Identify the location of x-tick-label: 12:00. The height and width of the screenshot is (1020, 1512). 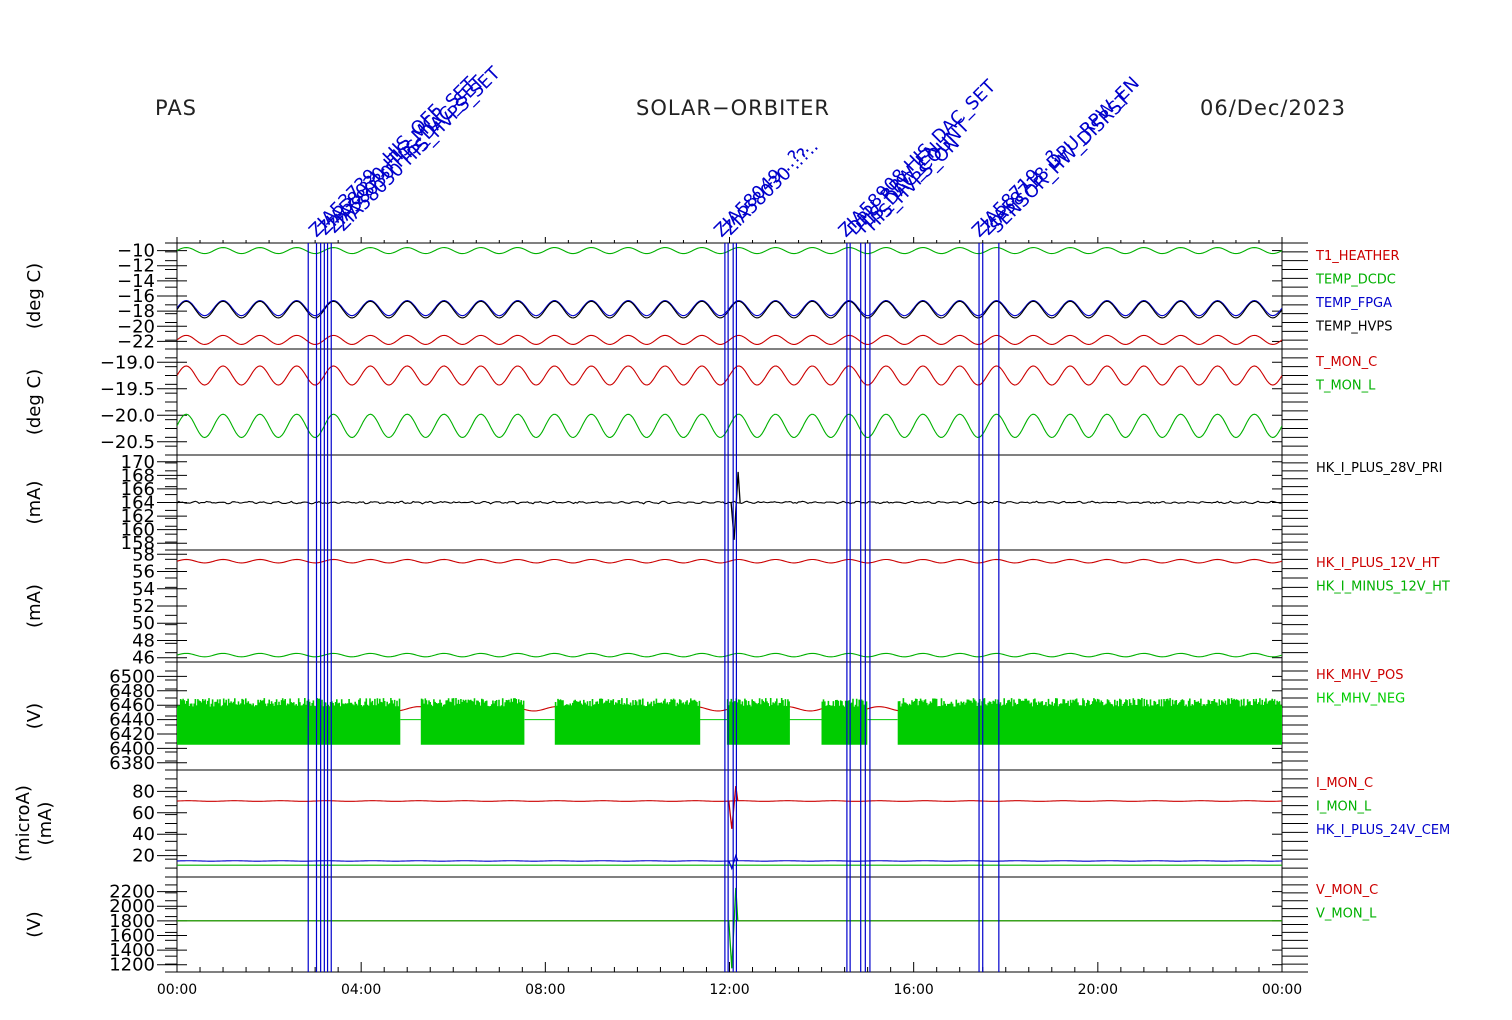
(729, 990).